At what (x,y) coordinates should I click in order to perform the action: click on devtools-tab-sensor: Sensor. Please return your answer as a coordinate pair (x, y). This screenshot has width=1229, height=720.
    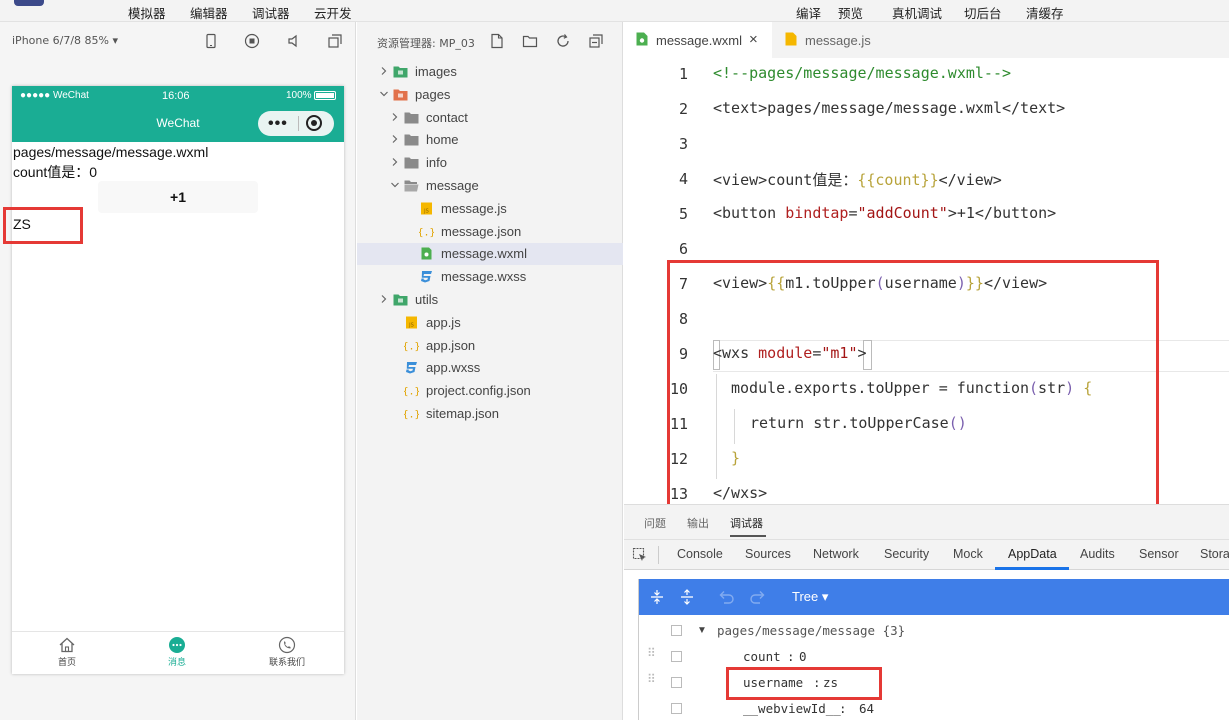
    Looking at the image, I should click on (1159, 554).